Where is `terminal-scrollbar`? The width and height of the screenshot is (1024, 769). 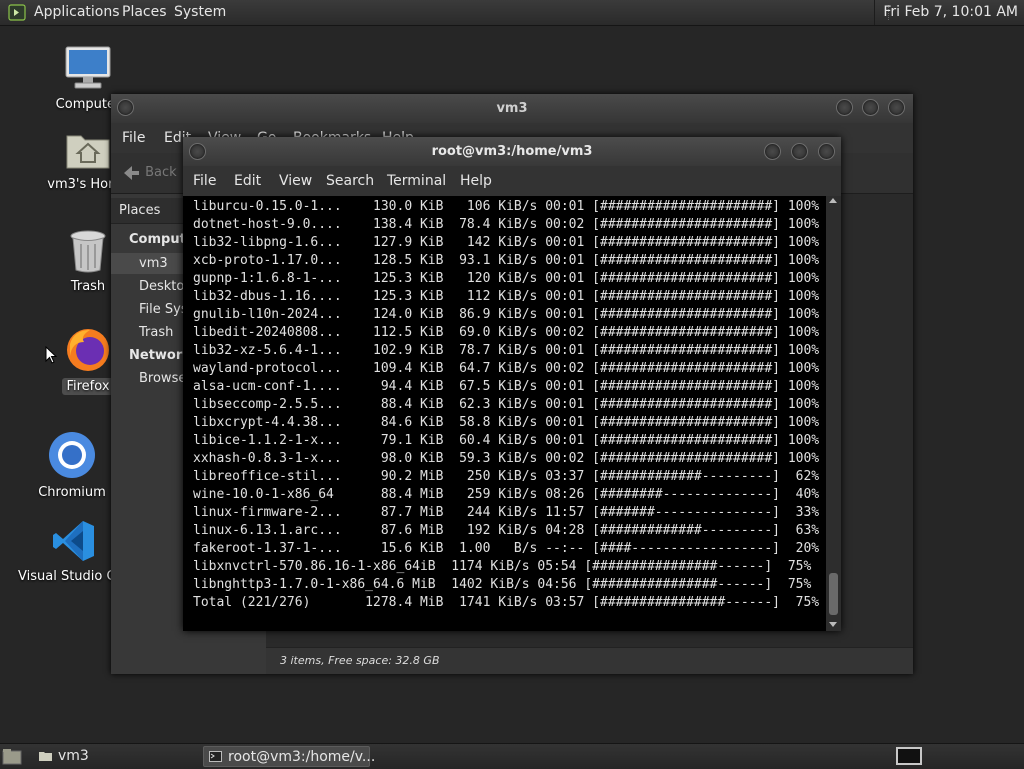
terminal-scrollbar is located at coordinates (833, 413).